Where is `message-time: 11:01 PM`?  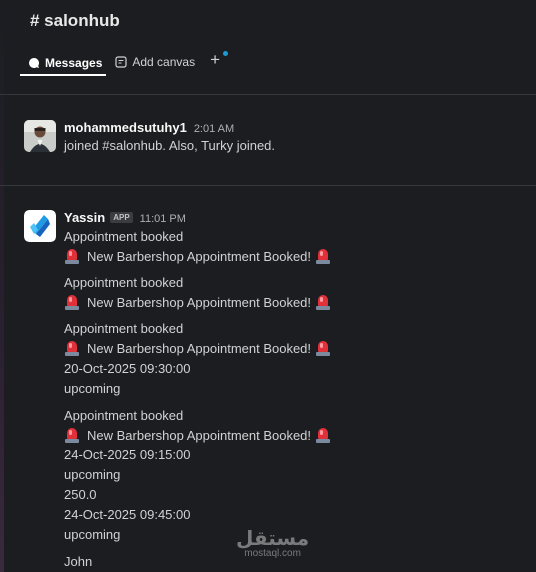 message-time: 11:01 PM is located at coordinates (163, 219).